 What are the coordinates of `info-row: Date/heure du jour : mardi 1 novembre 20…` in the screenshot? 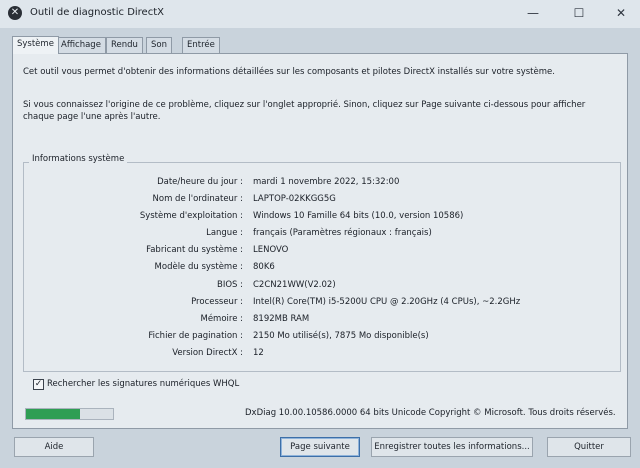 It's located at (320, 183).